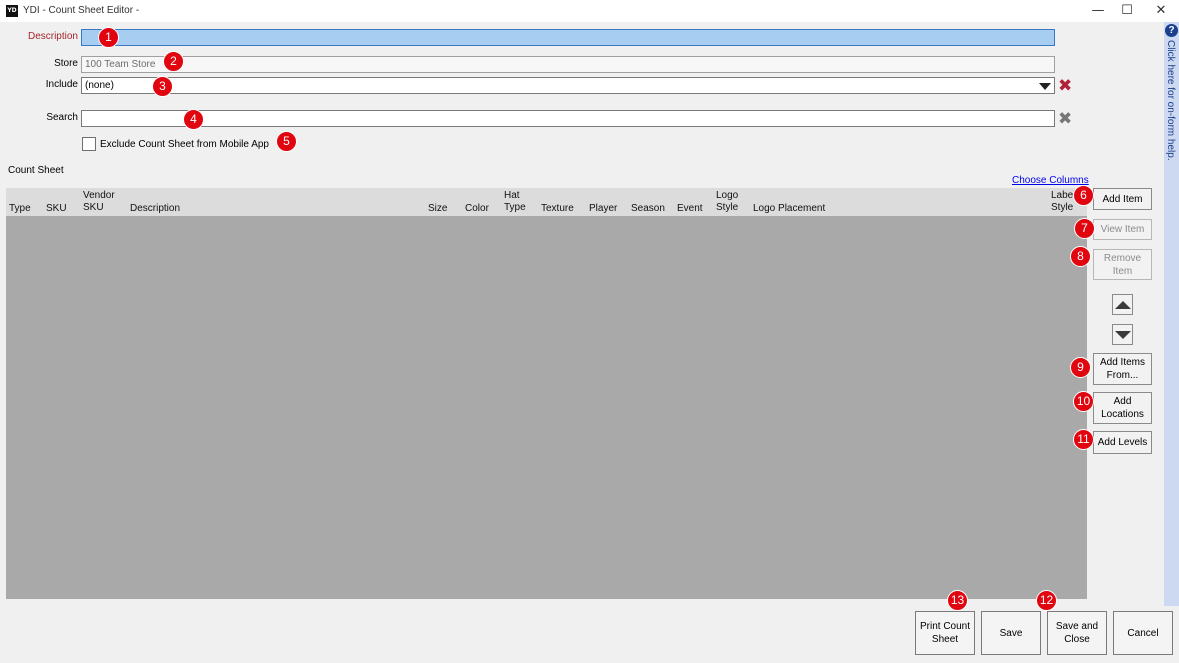 The height and width of the screenshot is (663, 1179). Describe the element at coordinates (1045, 86) in the screenshot. I see `chevron-down-icon` at that location.